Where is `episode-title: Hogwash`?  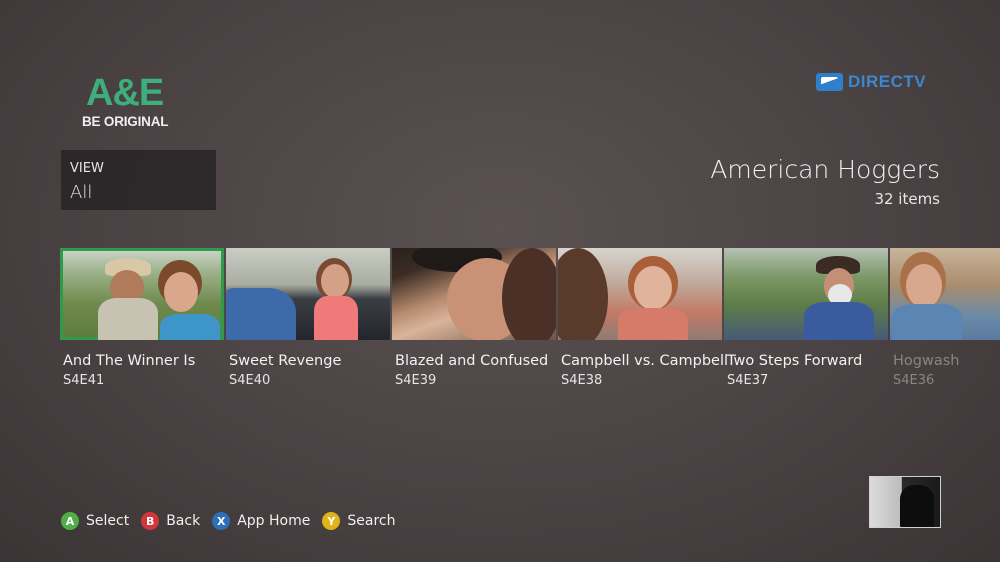 episode-title: Hogwash is located at coordinates (926, 361).